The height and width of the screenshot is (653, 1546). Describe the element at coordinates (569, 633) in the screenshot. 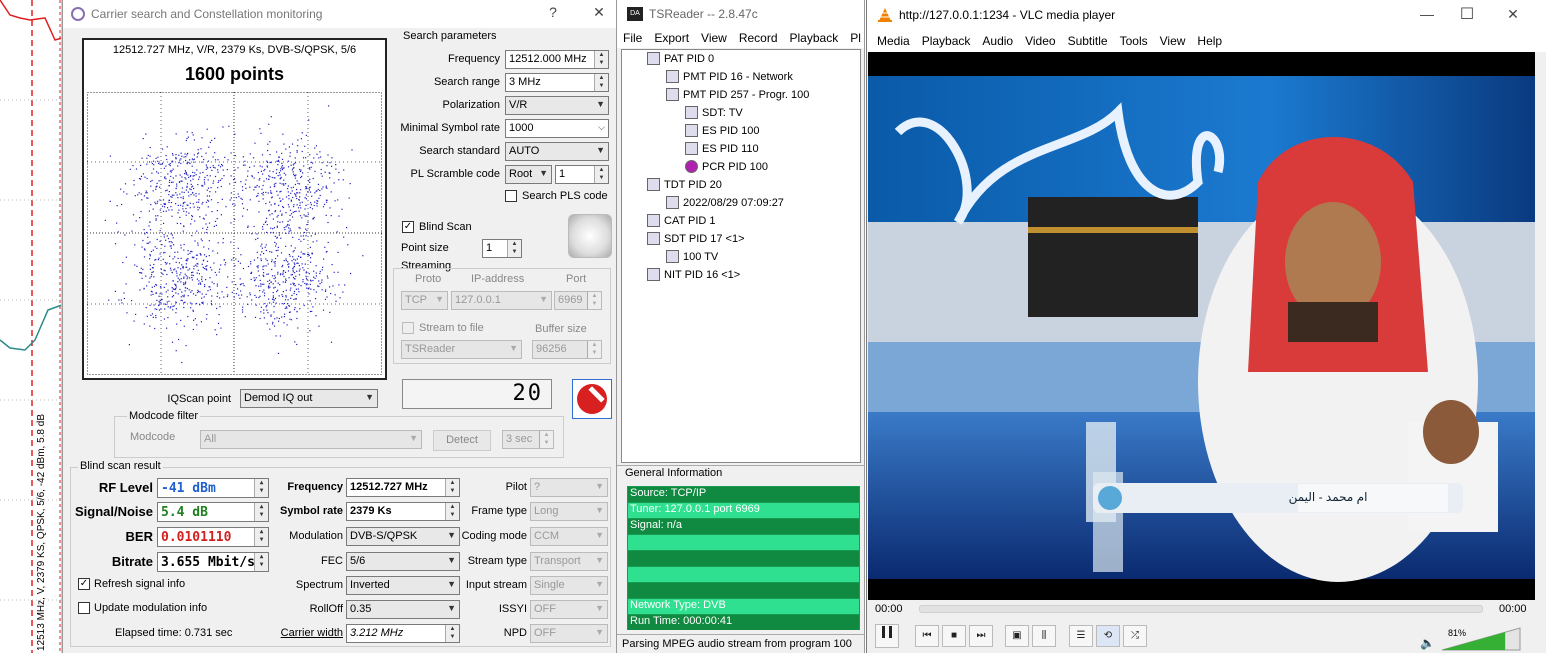

I see `npd-select: OFF ▼` at that location.